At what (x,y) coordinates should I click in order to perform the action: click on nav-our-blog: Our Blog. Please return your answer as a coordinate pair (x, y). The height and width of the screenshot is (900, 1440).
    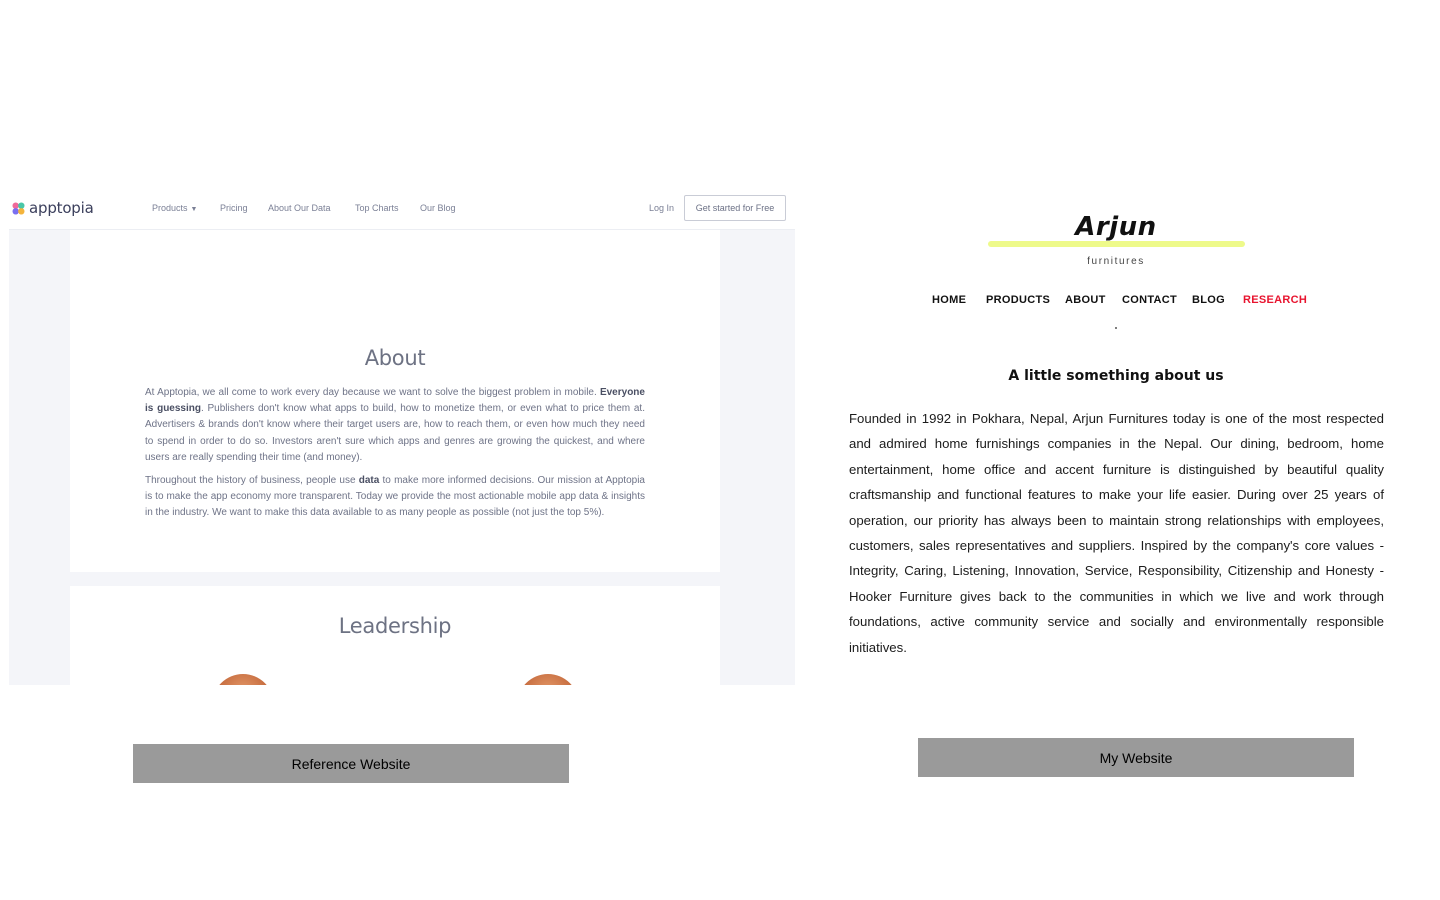
    Looking at the image, I should click on (438, 208).